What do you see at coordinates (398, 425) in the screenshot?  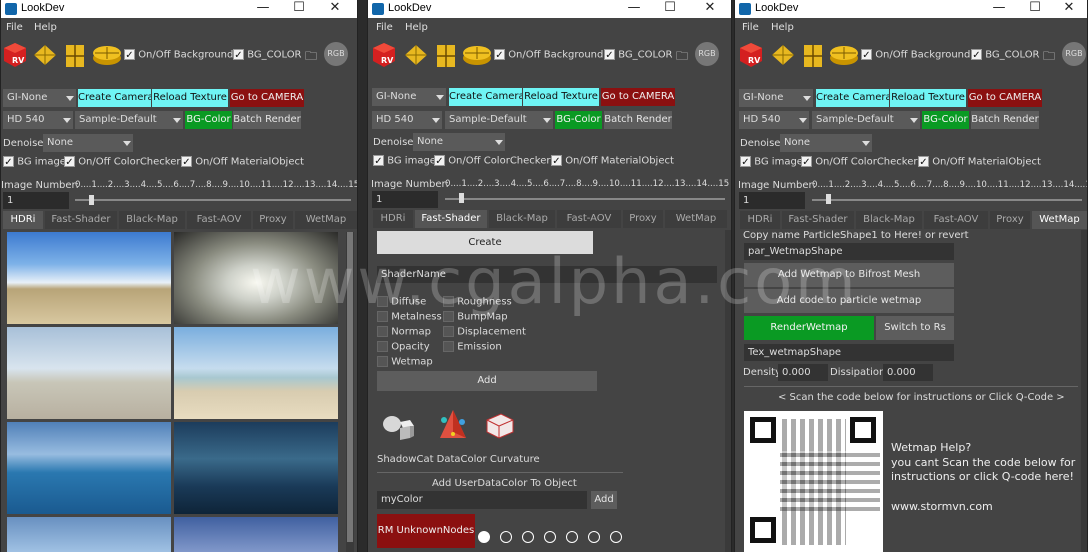 I see `shadowcat-icon` at bounding box center [398, 425].